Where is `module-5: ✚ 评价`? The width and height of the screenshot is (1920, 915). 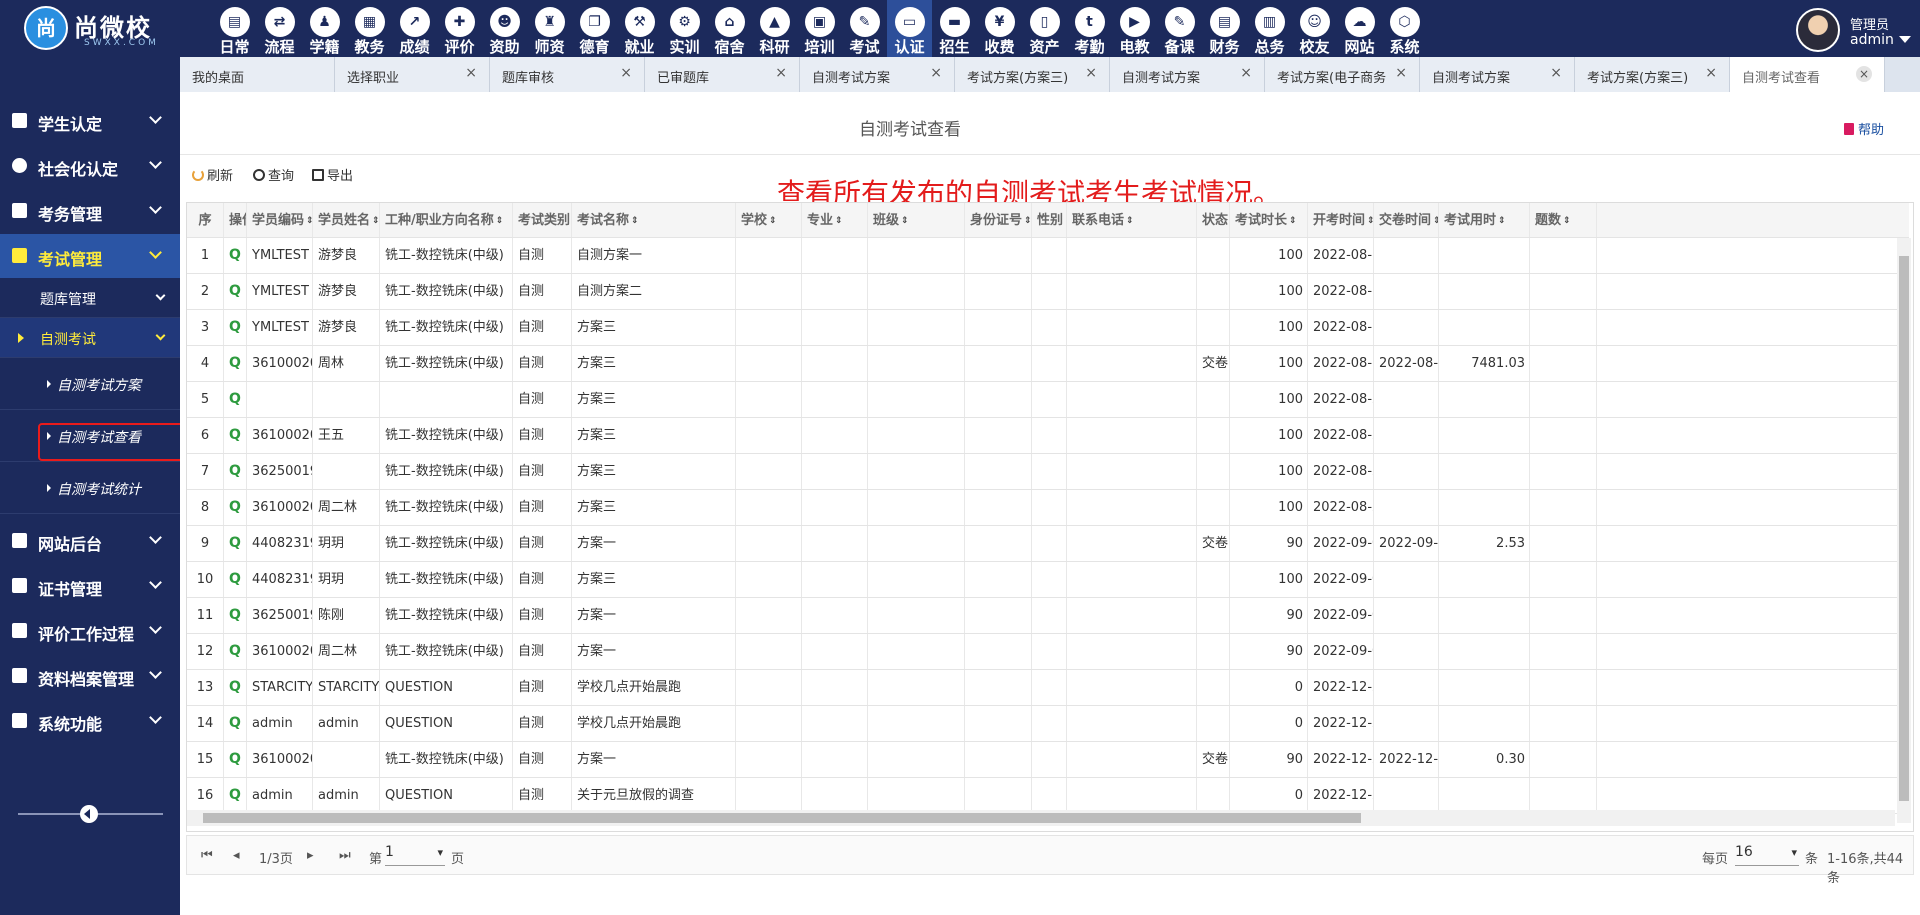 module-5: ✚ 评价 is located at coordinates (459, 28).